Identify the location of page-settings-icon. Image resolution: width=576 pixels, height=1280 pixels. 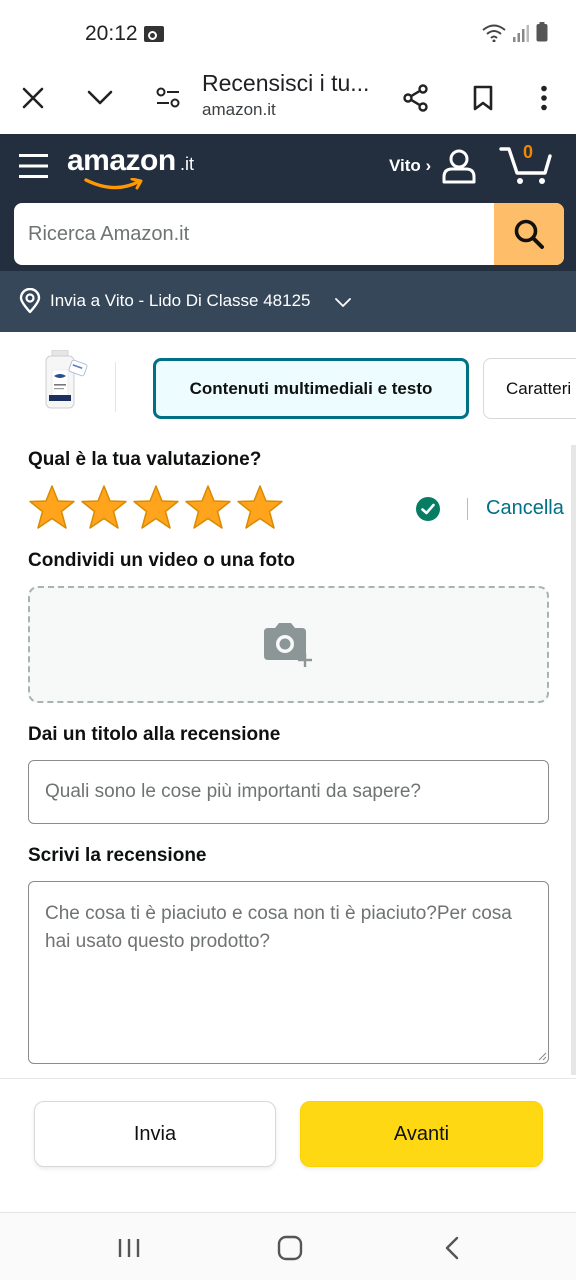
(168, 98).